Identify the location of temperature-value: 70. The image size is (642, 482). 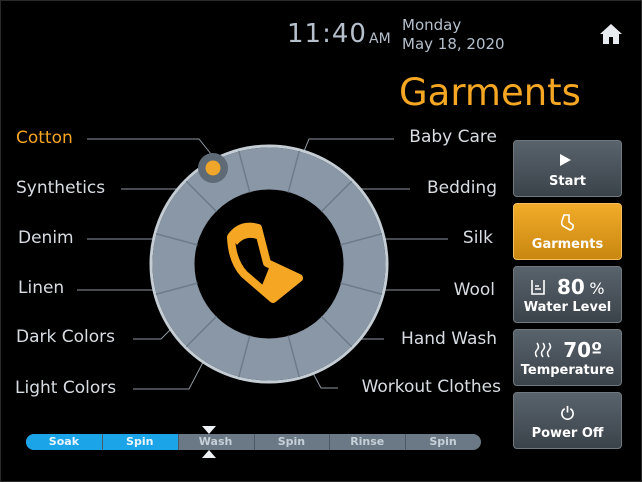
(577, 350).